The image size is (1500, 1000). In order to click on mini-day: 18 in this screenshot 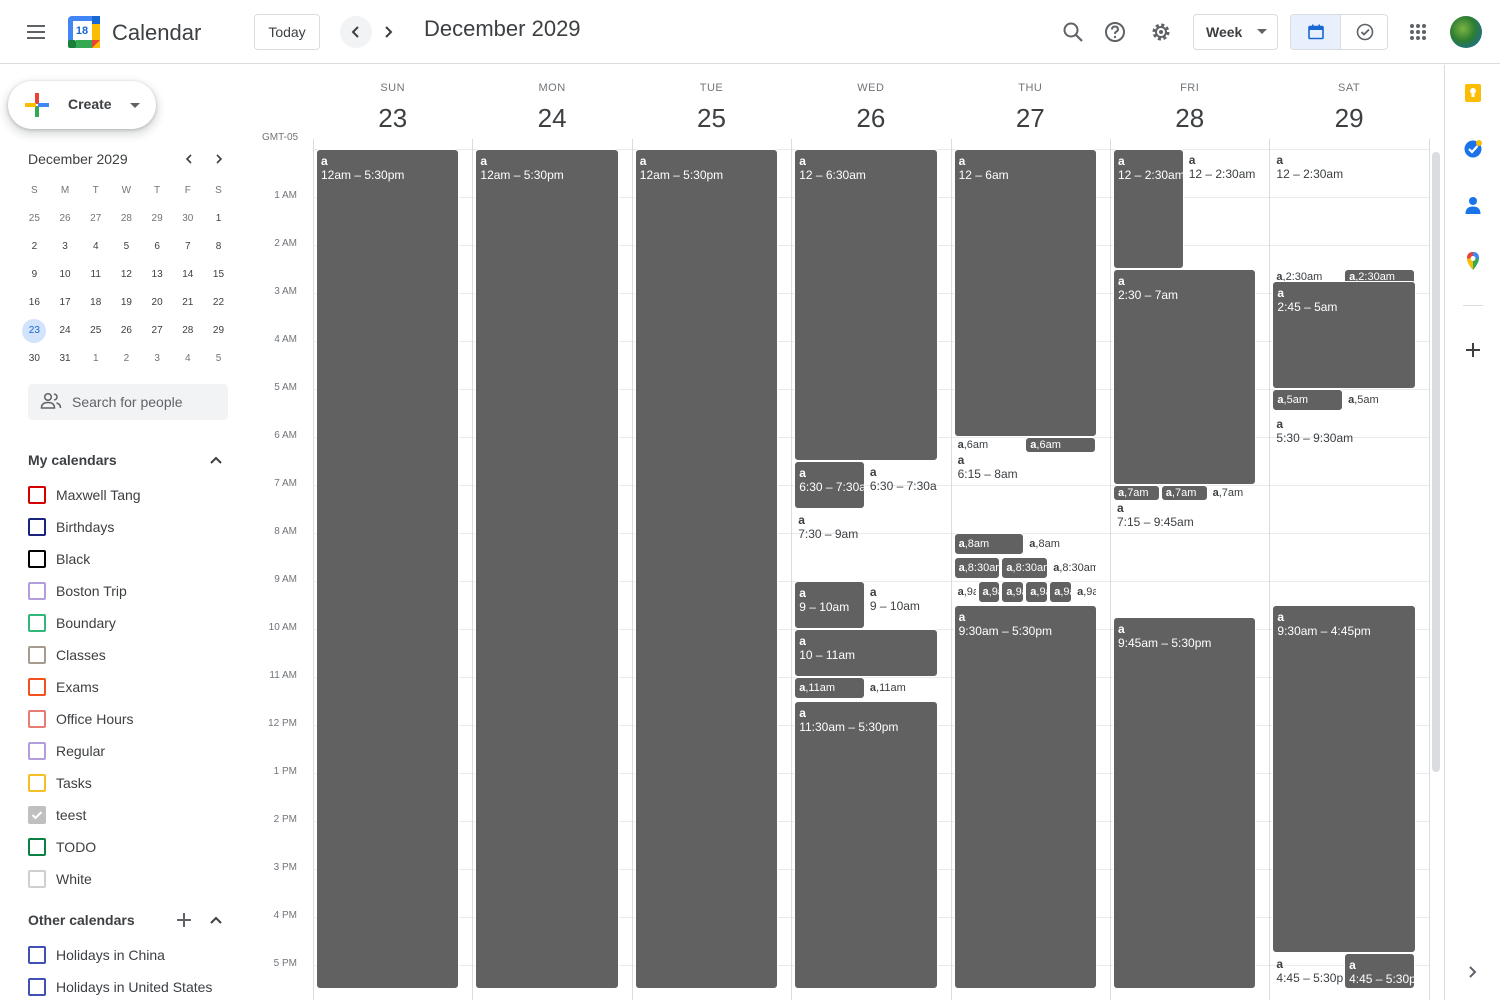, I will do `click(95, 303)`.